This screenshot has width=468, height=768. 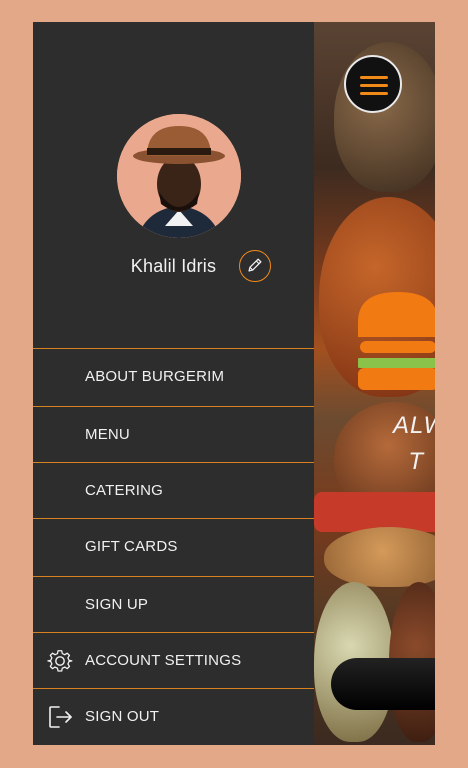 I want to click on menu-item-label: GIFT CARDS, so click(x=131, y=546).